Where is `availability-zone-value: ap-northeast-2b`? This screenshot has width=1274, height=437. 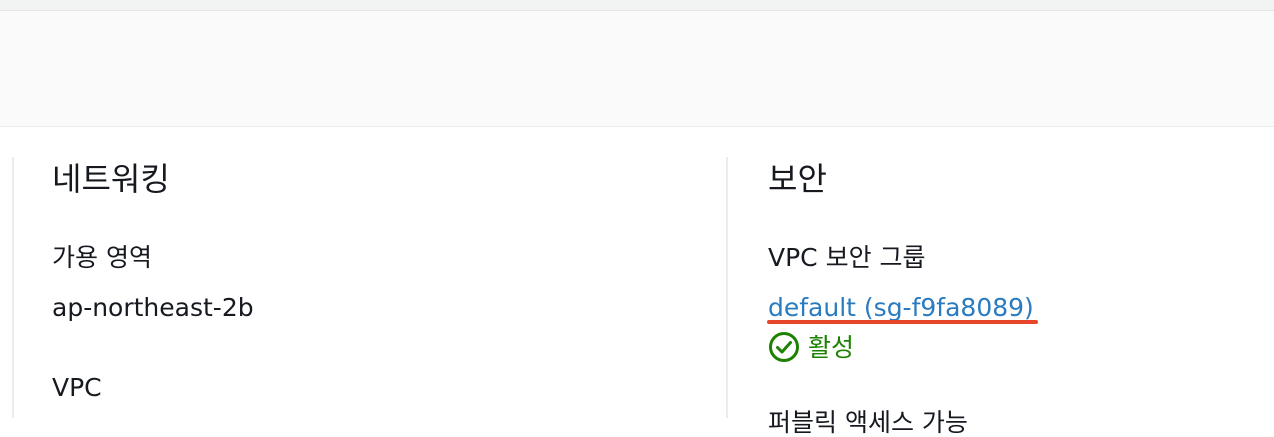
availability-zone-value: ap-northeast-2b is located at coordinates (153, 307).